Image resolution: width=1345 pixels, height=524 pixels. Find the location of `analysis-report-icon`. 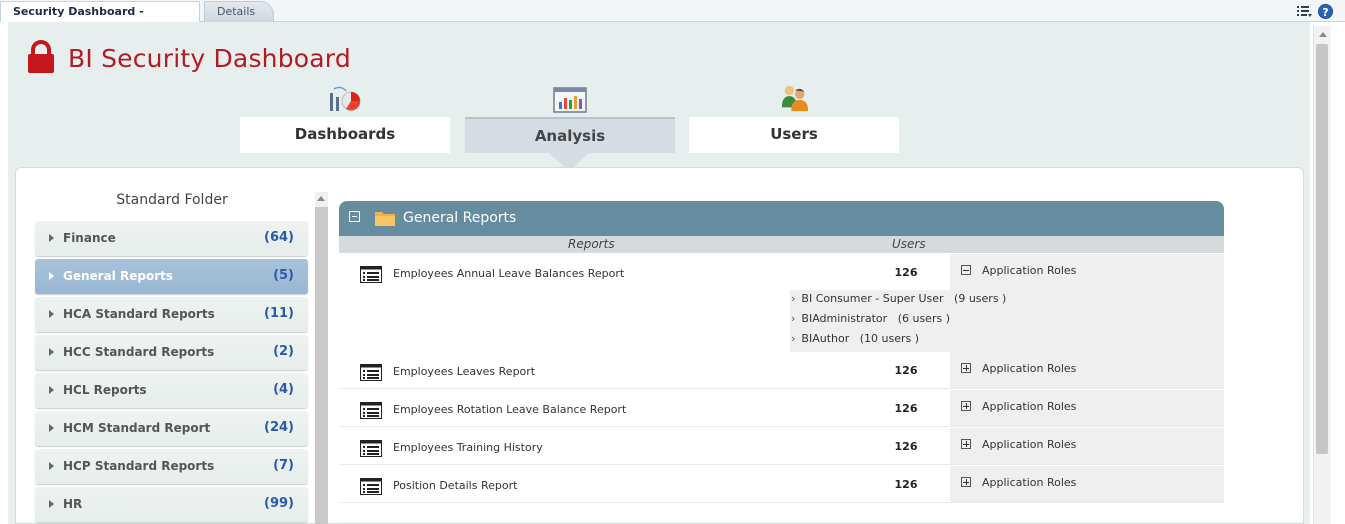

analysis-report-icon is located at coordinates (570, 100).